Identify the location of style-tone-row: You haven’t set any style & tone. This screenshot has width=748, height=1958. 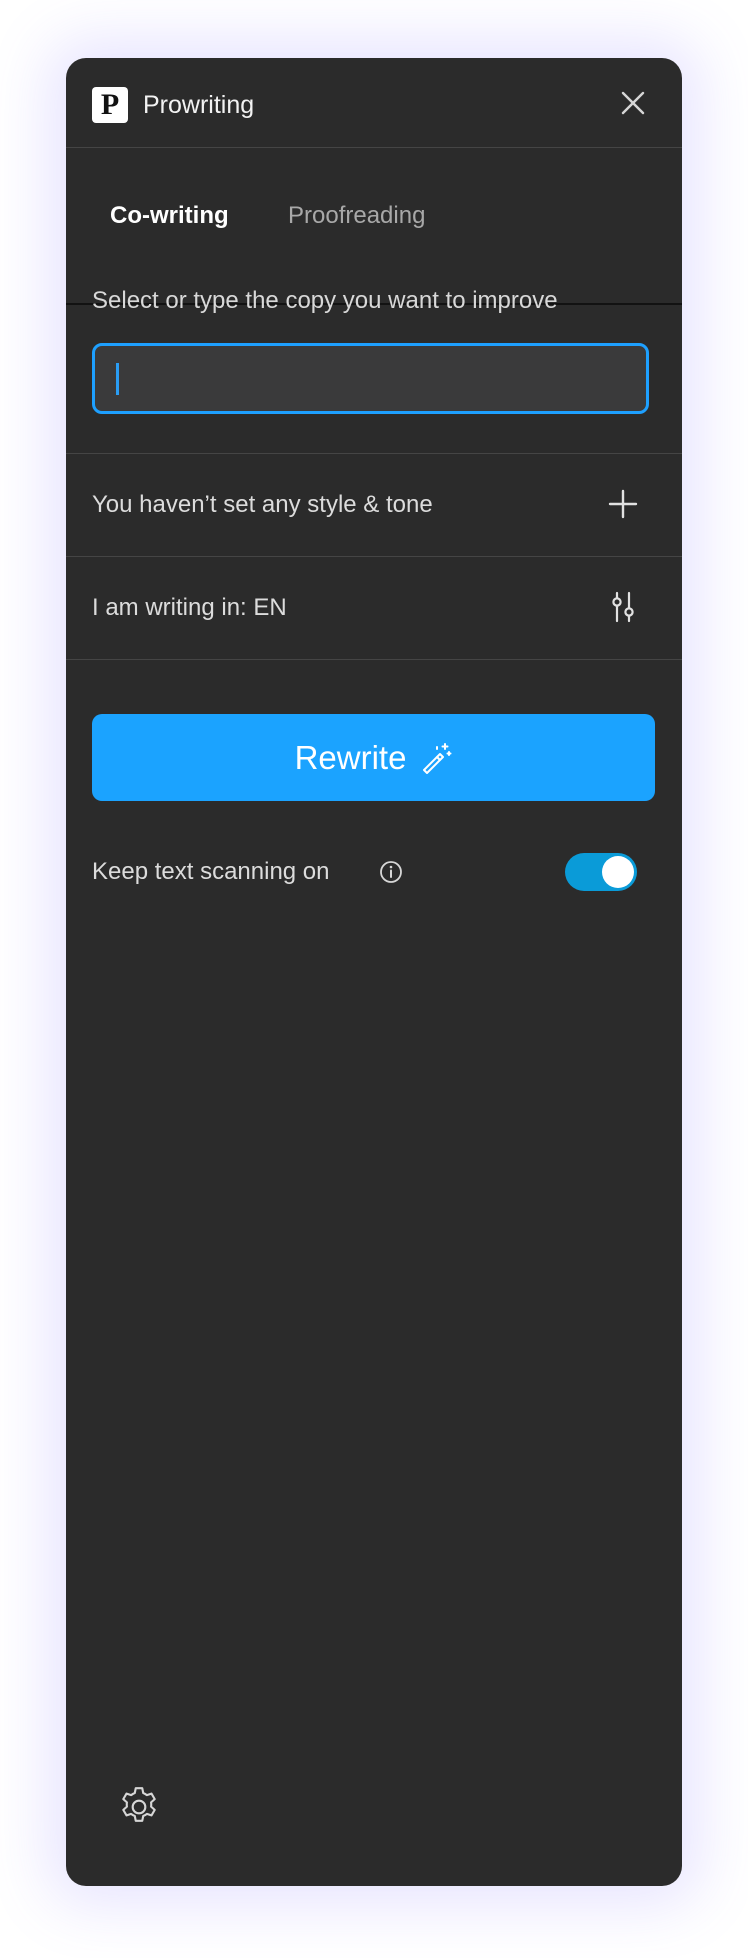
(374, 505).